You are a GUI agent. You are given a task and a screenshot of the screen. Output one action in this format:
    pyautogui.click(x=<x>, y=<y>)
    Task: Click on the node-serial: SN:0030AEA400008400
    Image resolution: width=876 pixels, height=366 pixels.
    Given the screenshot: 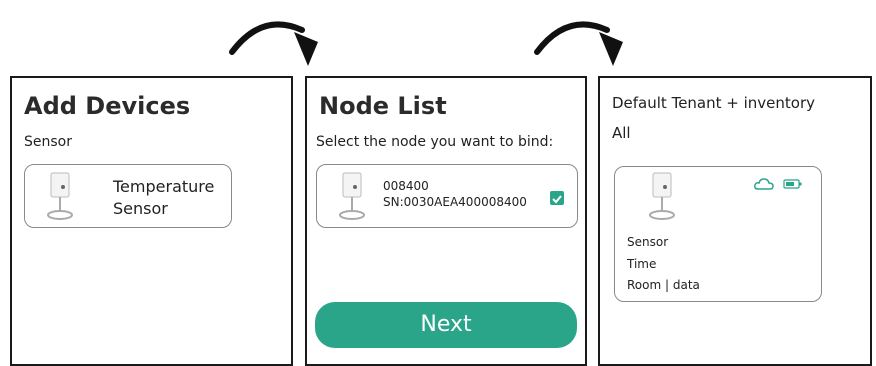 What is the action you would take?
    pyautogui.click(x=455, y=202)
    